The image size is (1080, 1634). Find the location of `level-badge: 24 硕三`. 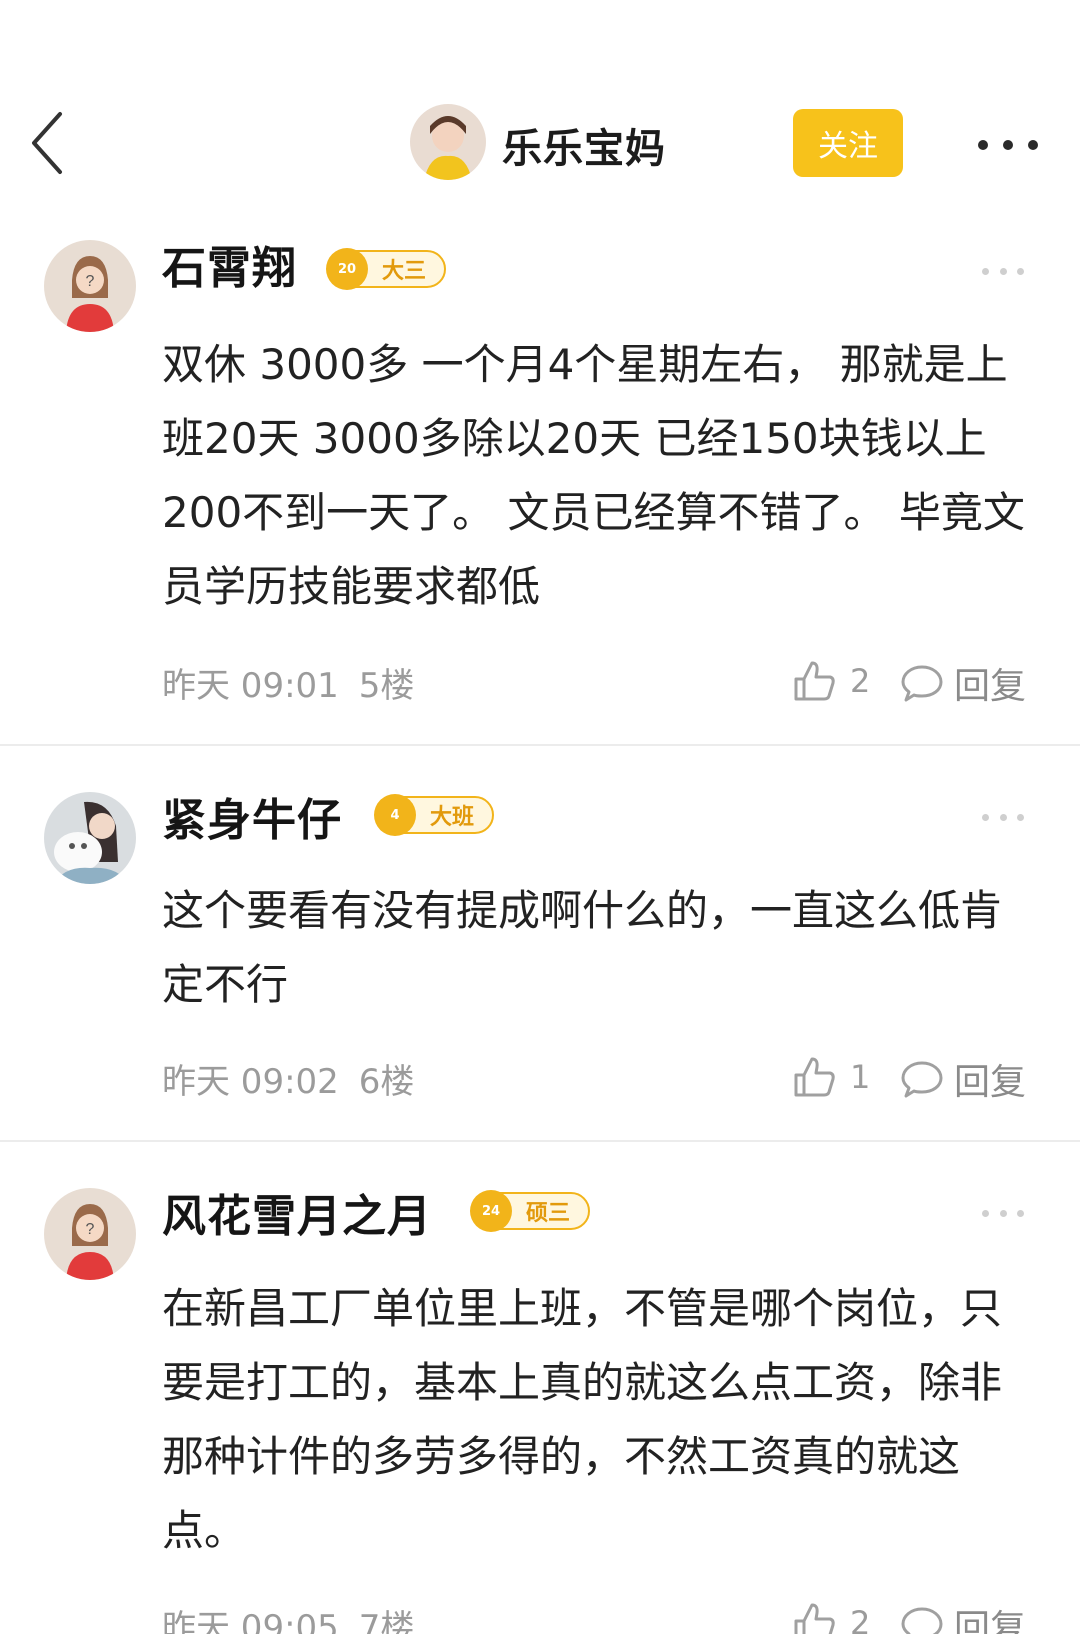

level-badge: 24 硕三 is located at coordinates (530, 1211).